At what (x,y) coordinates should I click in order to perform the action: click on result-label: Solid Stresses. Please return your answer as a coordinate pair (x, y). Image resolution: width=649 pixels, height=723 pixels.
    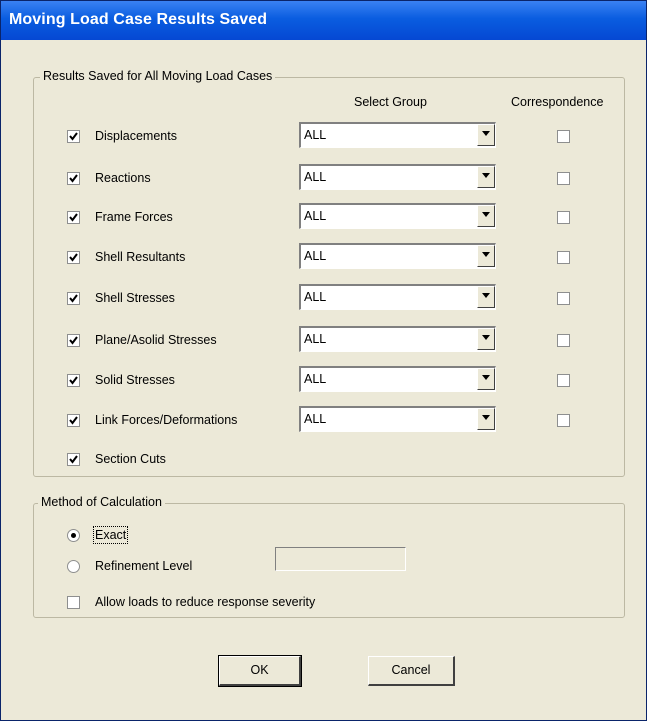
    Looking at the image, I should click on (135, 380).